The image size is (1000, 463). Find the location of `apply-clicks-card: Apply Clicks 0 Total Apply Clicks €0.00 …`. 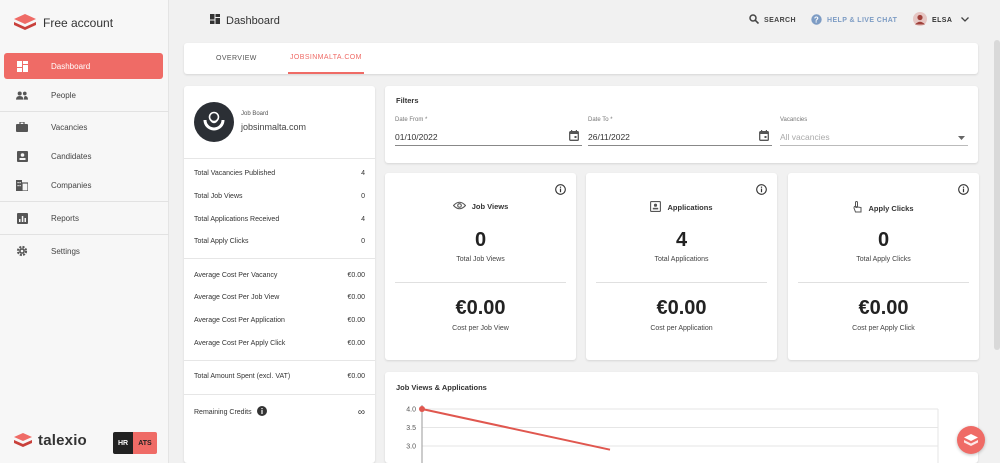

apply-clicks-card: Apply Clicks 0 Total Apply Clicks €0.00 … is located at coordinates (883, 266).